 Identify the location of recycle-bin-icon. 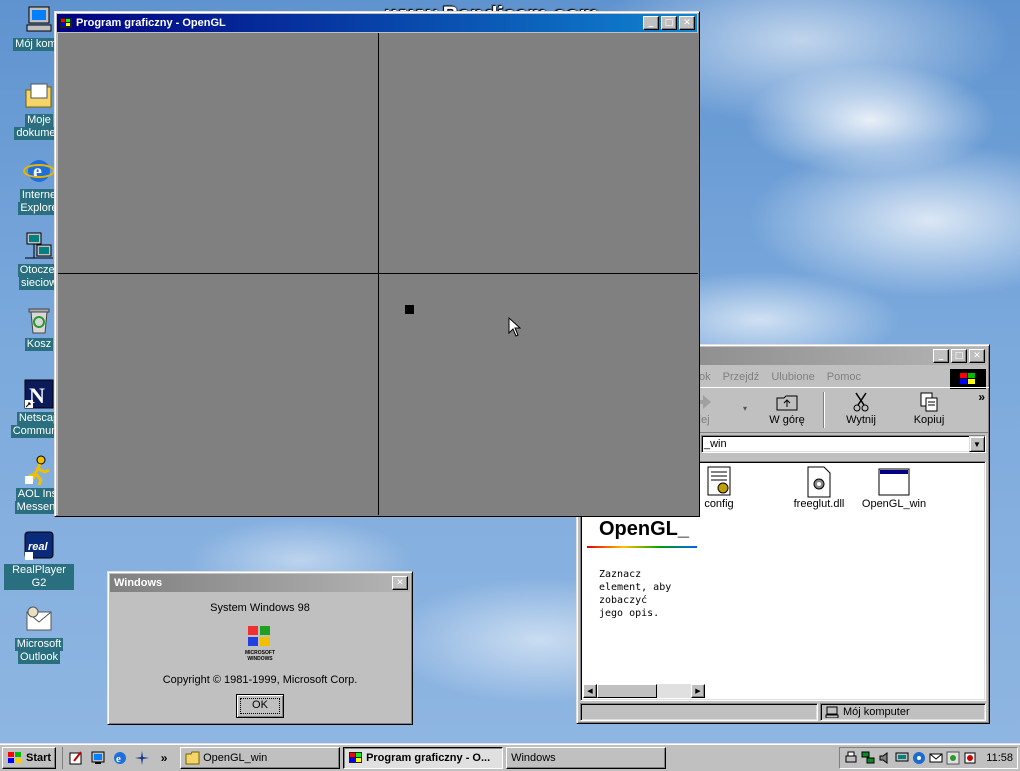
(39, 320).